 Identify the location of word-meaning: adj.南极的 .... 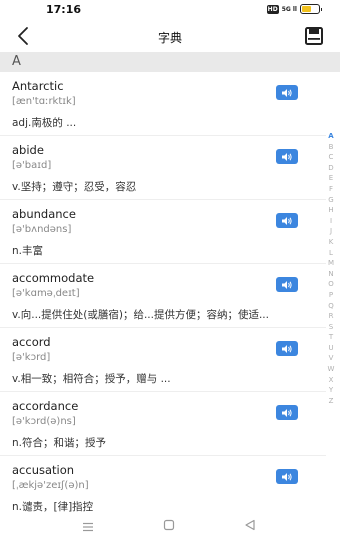
(44, 123).